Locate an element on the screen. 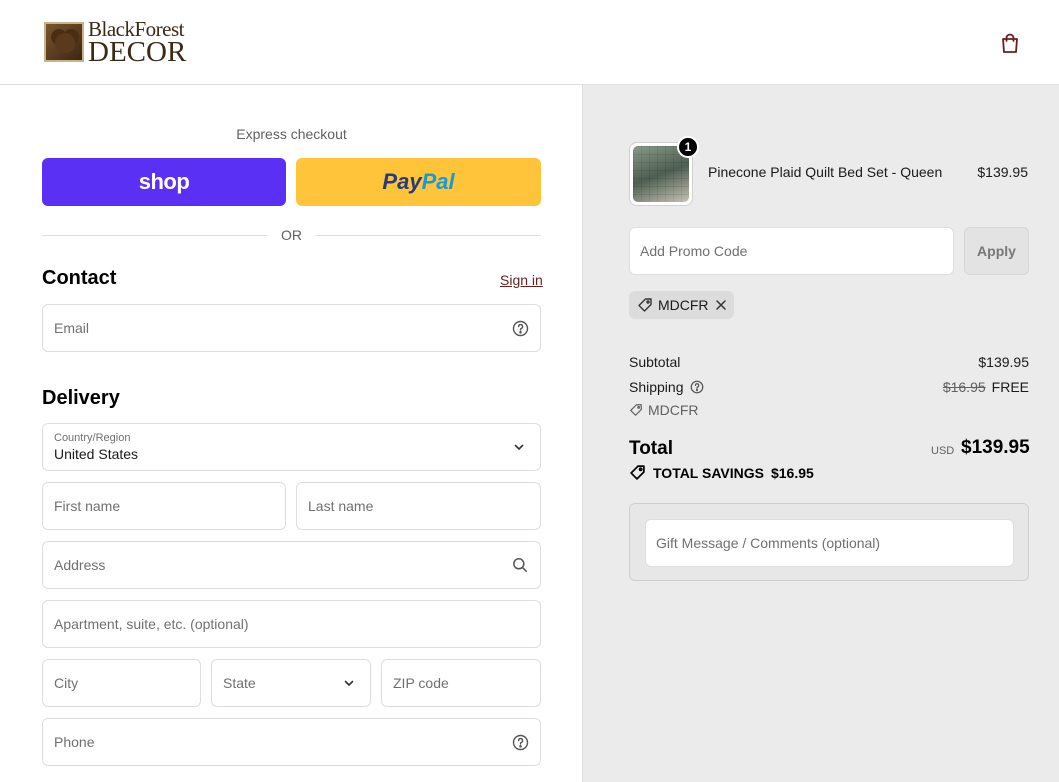  email-input is located at coordinates (282, 328).